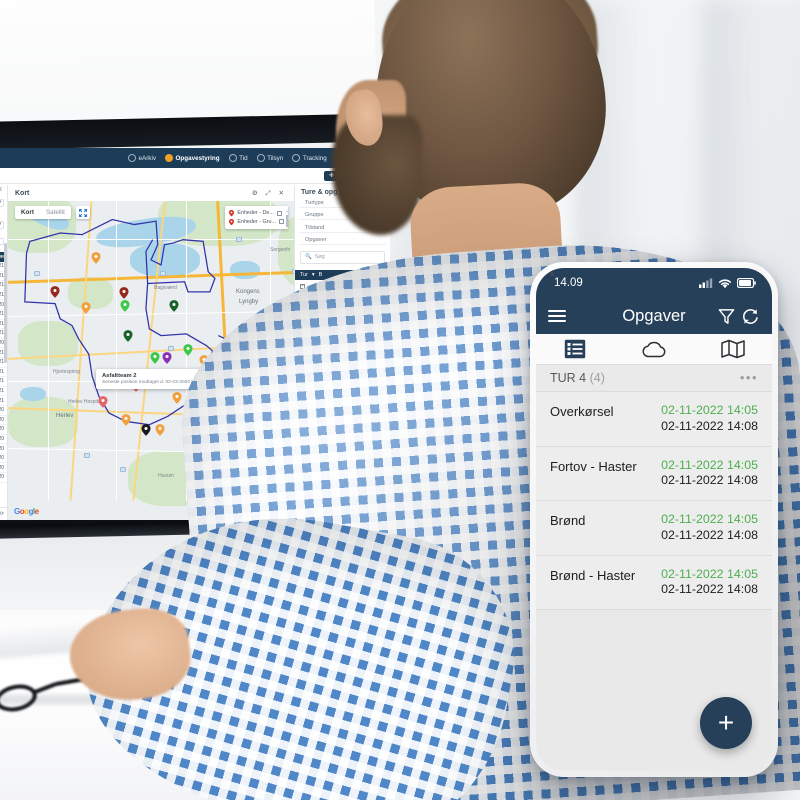  What do you see at coordinates (66, 372) in the screenshot?
I see `map-place-label: Hjortespring` at bounding box center [66, 372].